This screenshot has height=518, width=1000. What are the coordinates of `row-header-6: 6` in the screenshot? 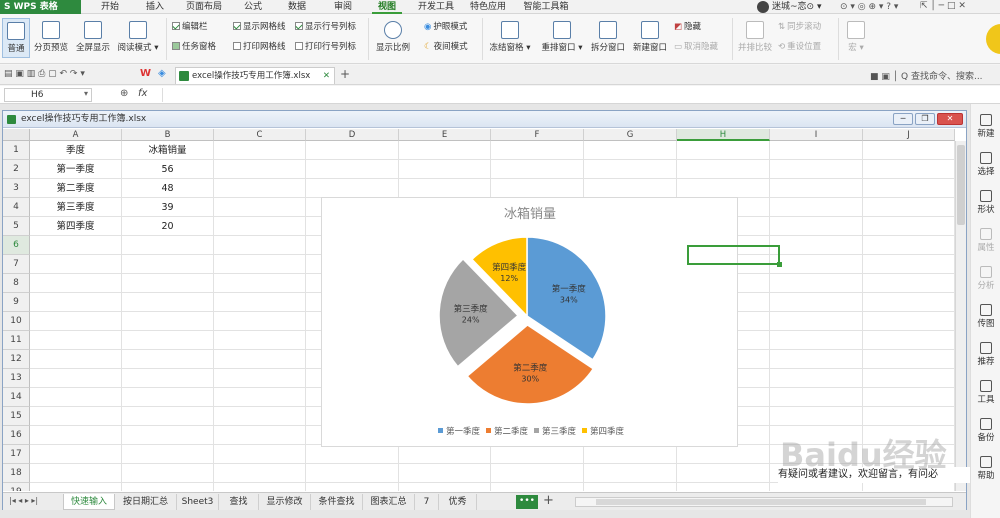 It's located at (16, 245).